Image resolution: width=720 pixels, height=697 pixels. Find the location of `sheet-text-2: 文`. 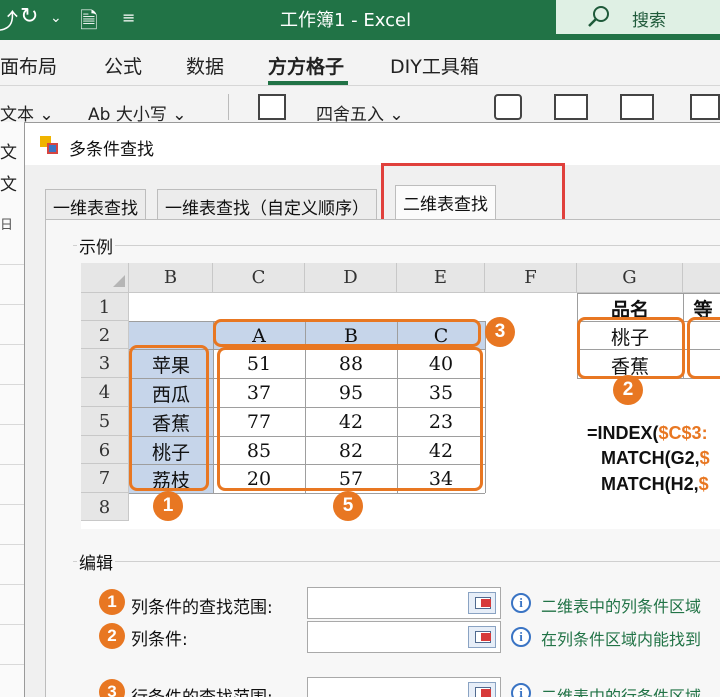

sheet-text-2: 文 is located at coordinates (8, 185).